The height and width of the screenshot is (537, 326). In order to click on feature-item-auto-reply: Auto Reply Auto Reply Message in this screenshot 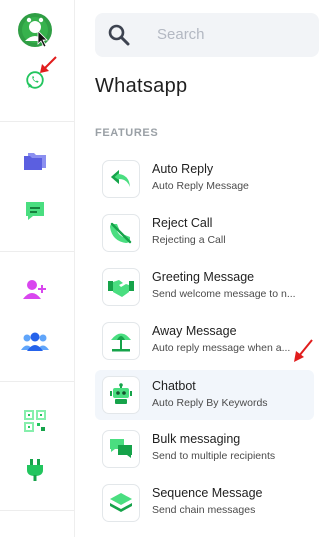, I will do `click(204, 179)`.